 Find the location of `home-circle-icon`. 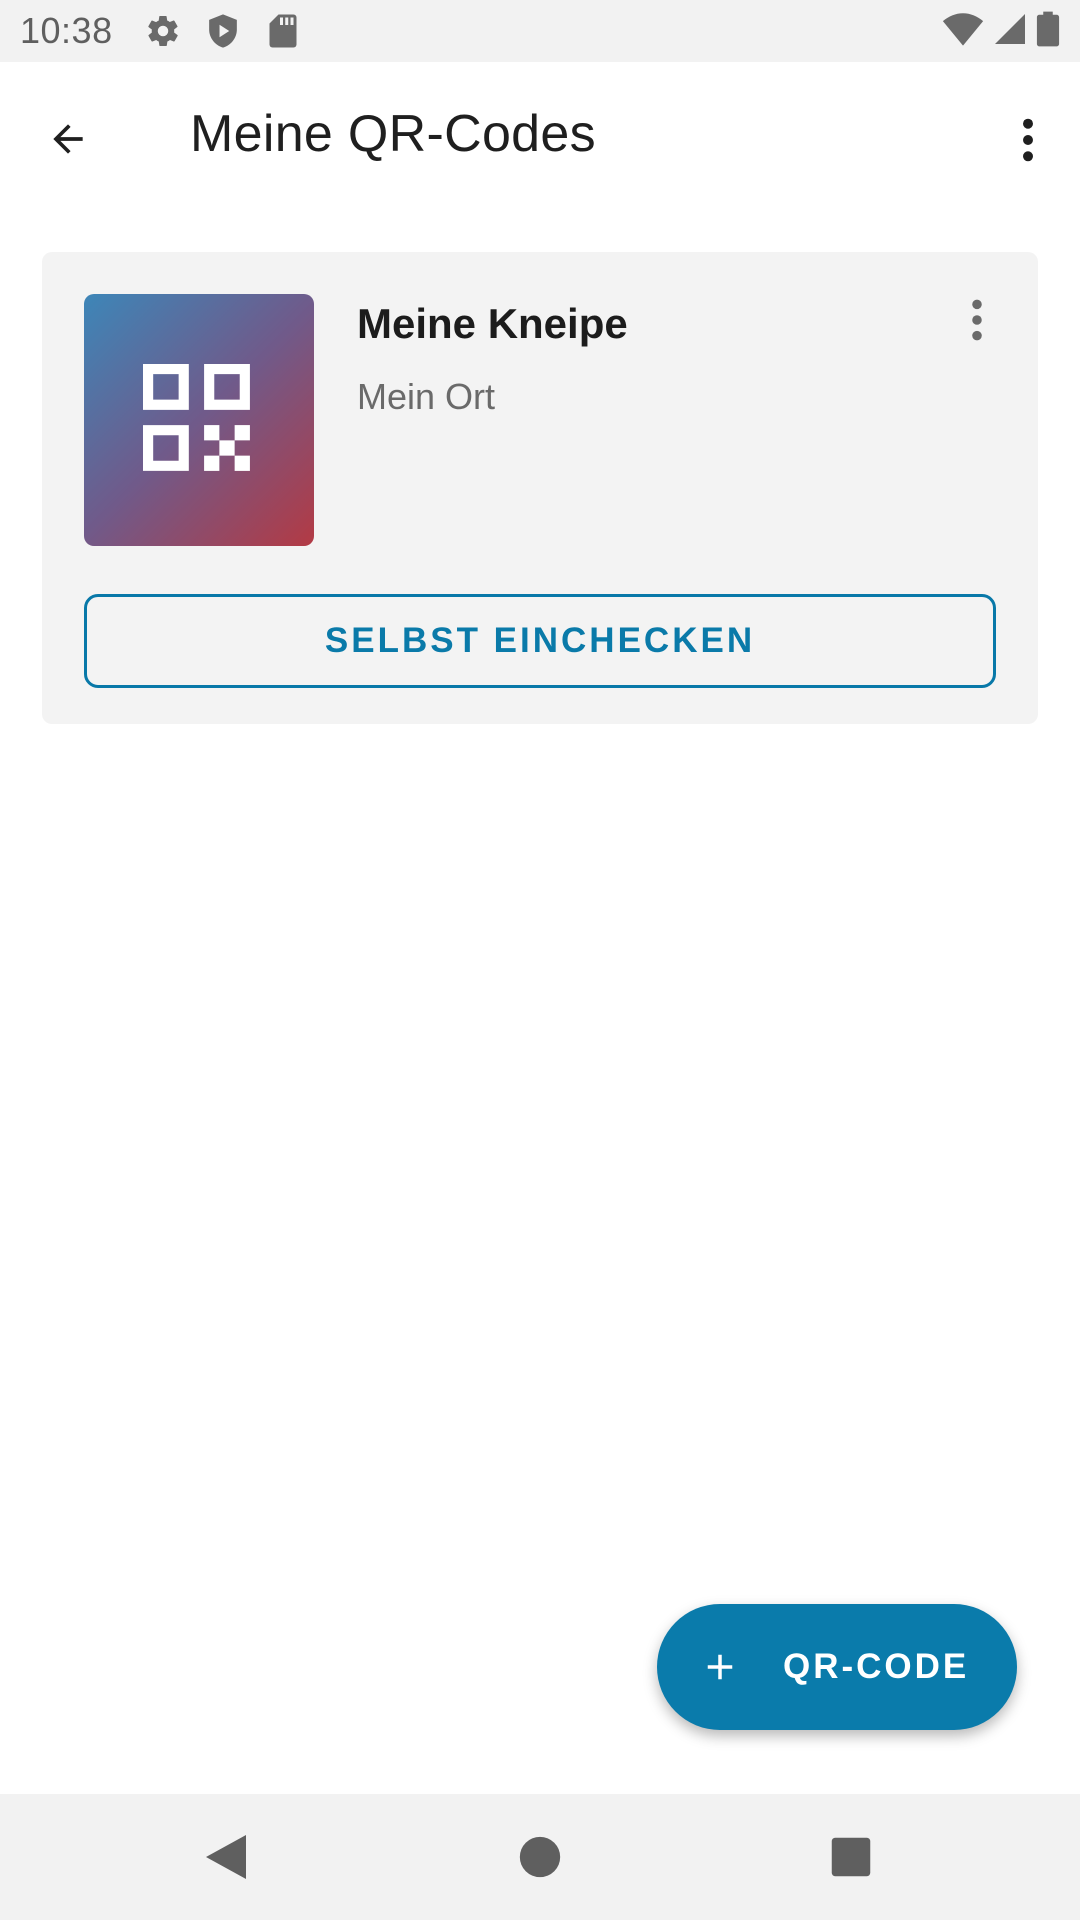

home-circle-icon is located at coordinates (540, 1857).